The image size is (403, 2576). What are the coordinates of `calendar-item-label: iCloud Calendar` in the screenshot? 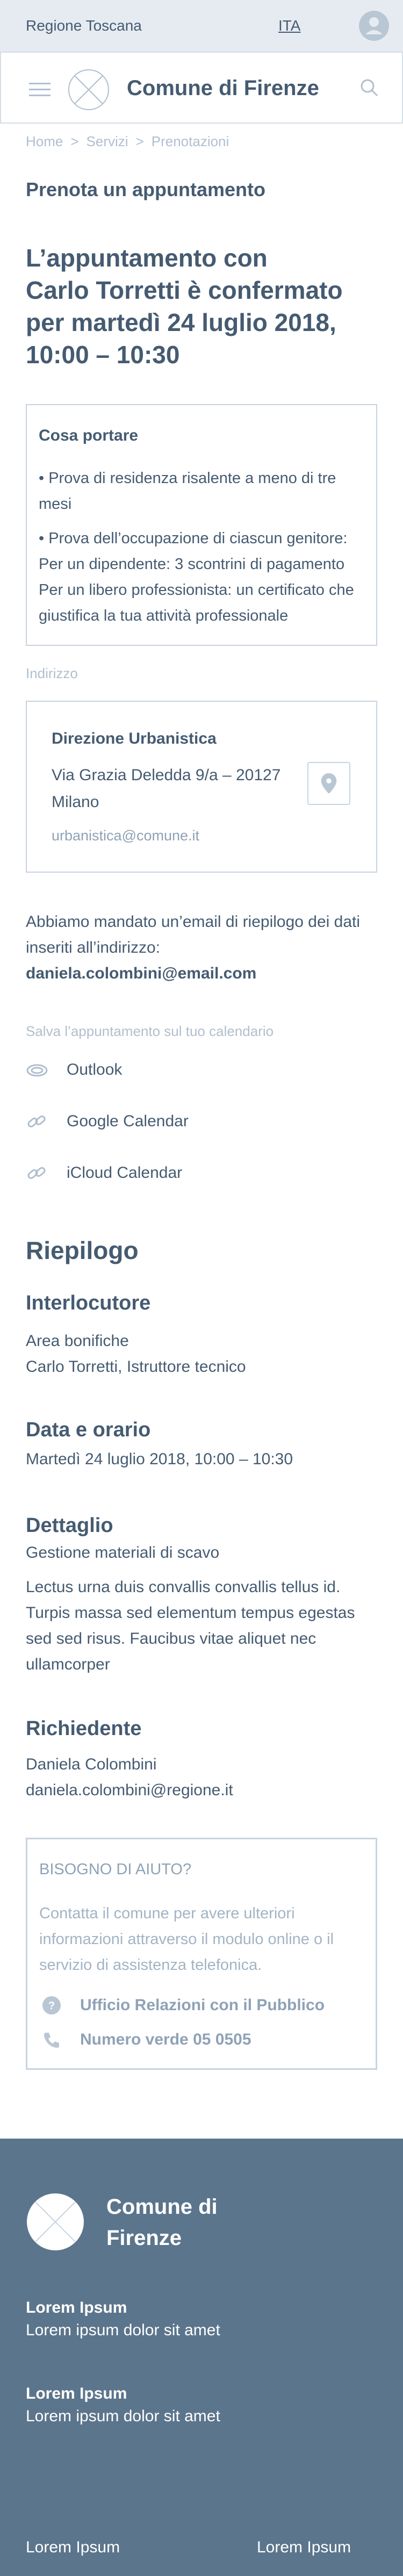 It's located at (125, 1173).